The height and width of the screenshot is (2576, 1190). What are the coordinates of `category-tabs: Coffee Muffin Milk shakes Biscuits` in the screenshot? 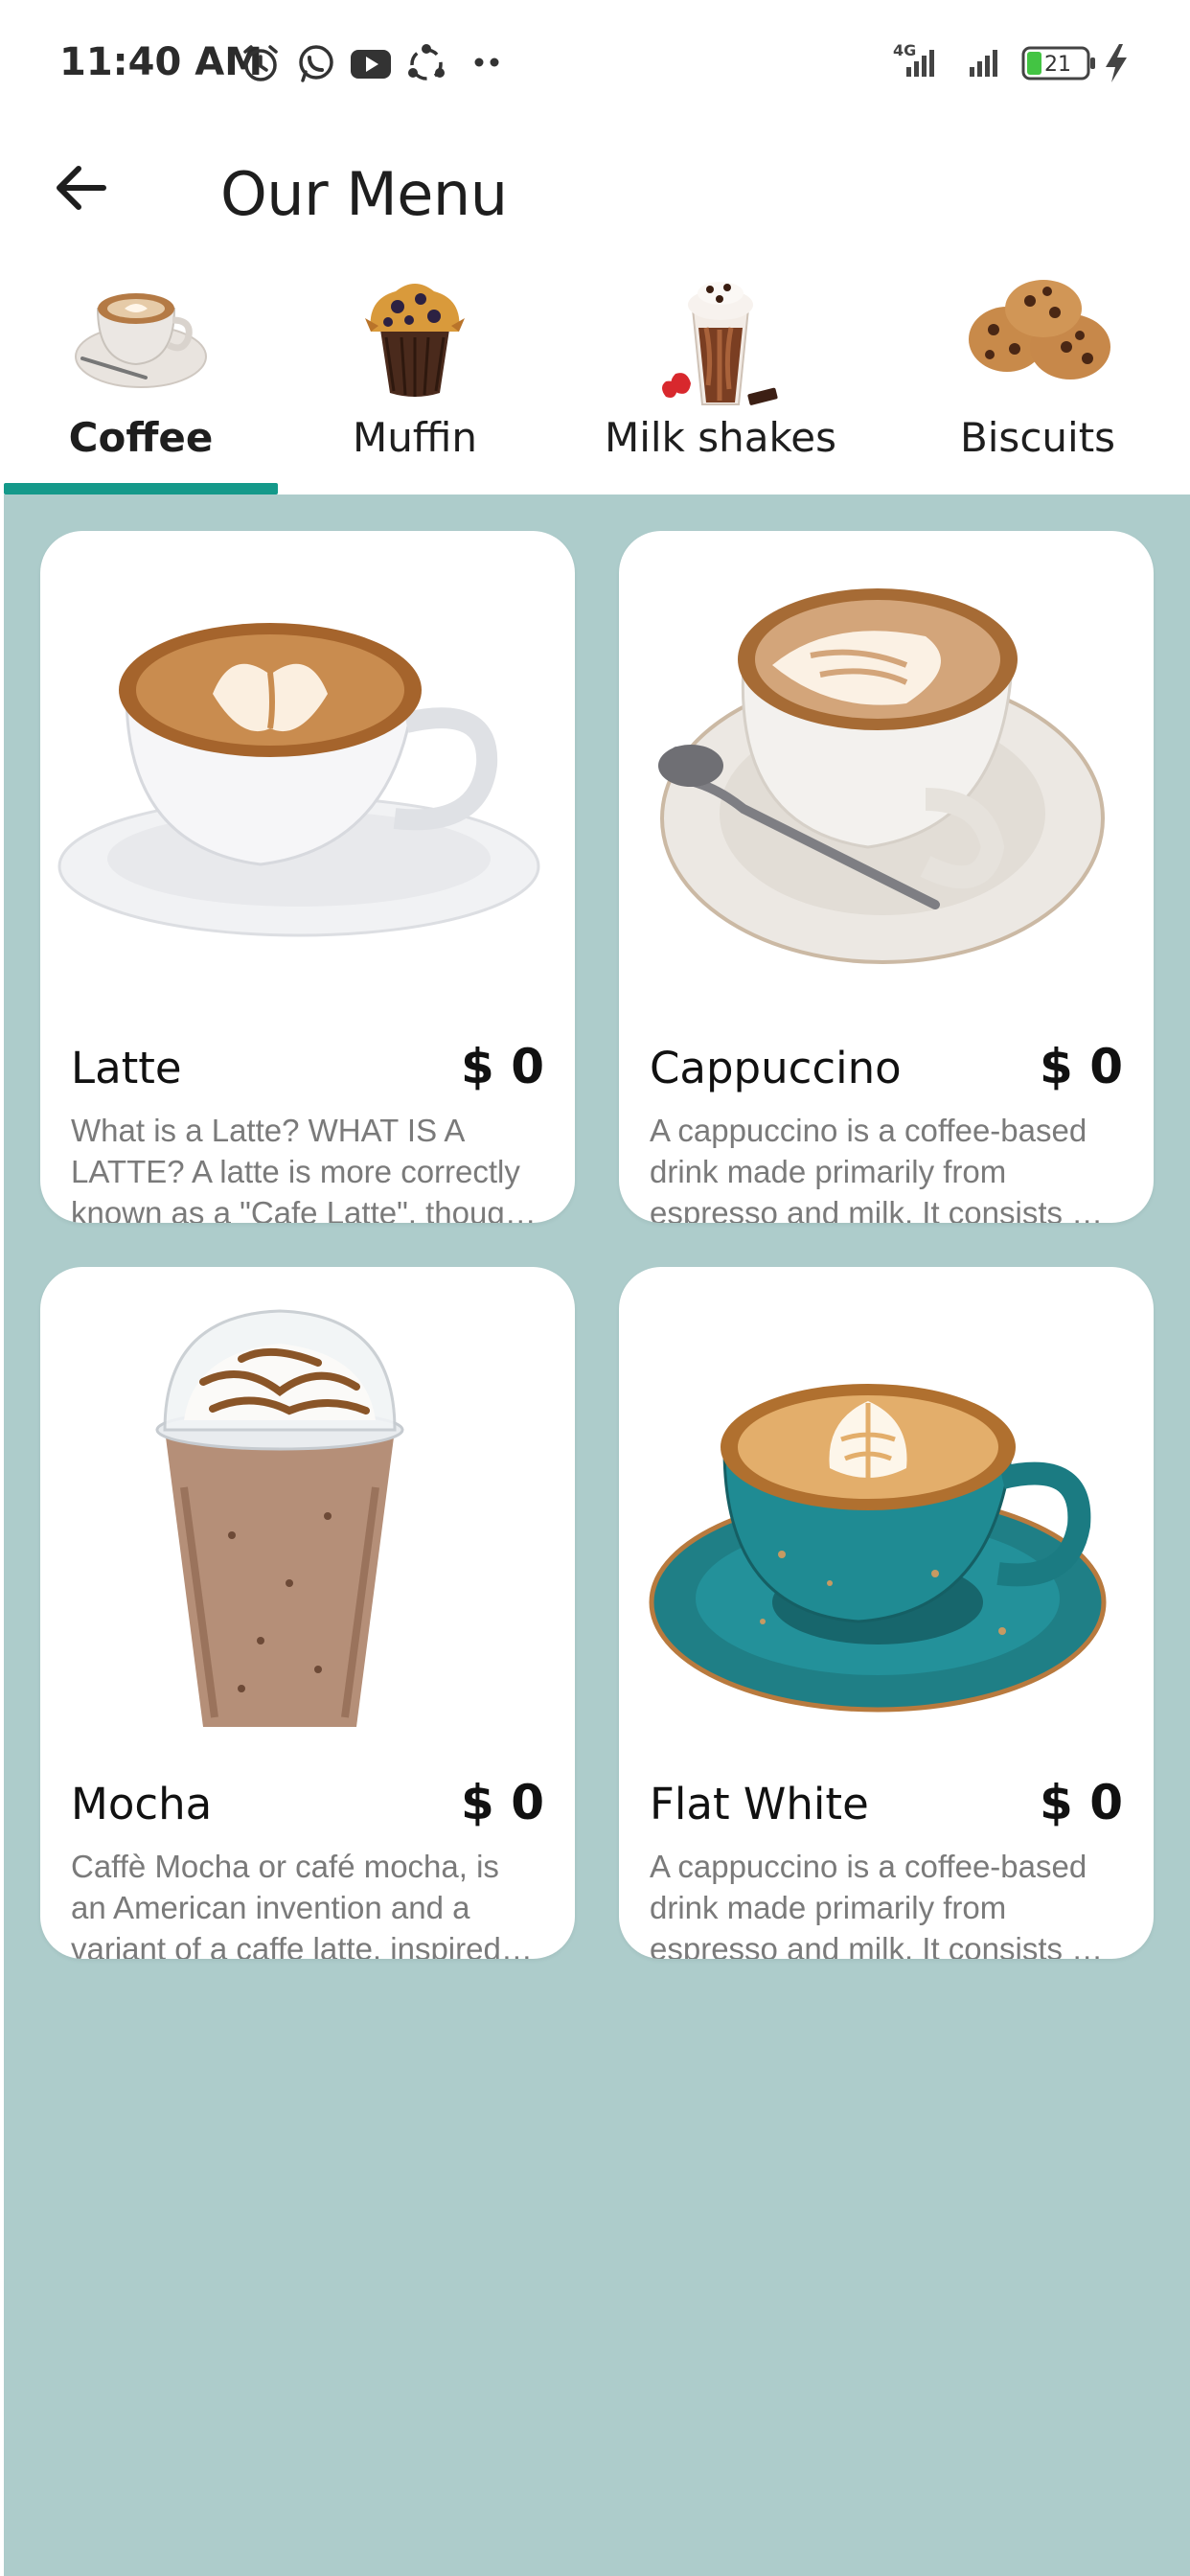 It's located at (595, 377).